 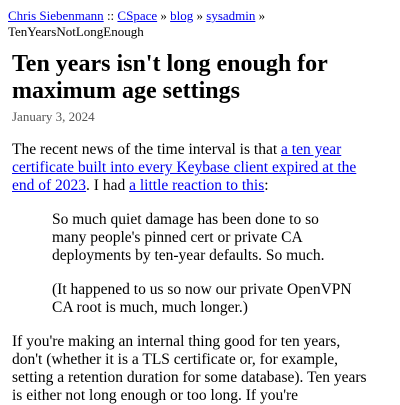 What do you see at coordinates (181, 15) in the screenshot?
I see `breadcrumb-blog-link: blog` at bounding box center [181, 15].